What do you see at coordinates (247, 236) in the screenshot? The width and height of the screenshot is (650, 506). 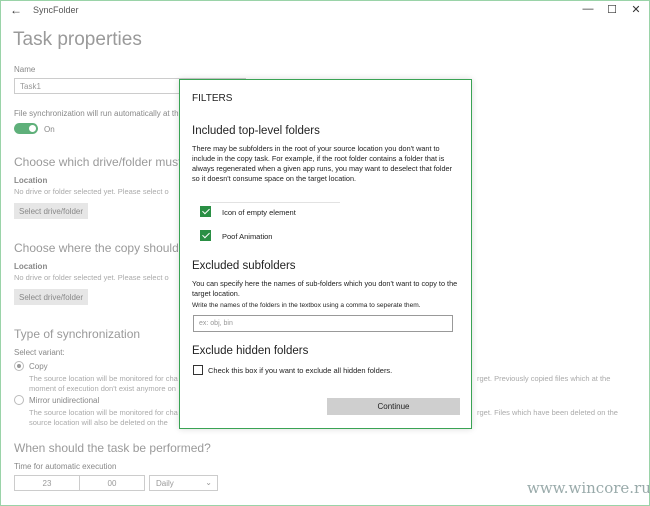 I see `folder-label-2: Poof Animation` at bounding box center [247, 236].